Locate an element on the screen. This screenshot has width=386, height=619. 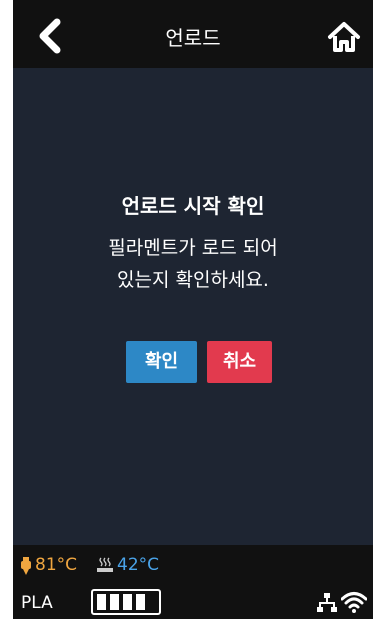
header-bar: 언로드 is located at coordinates (193, 34).